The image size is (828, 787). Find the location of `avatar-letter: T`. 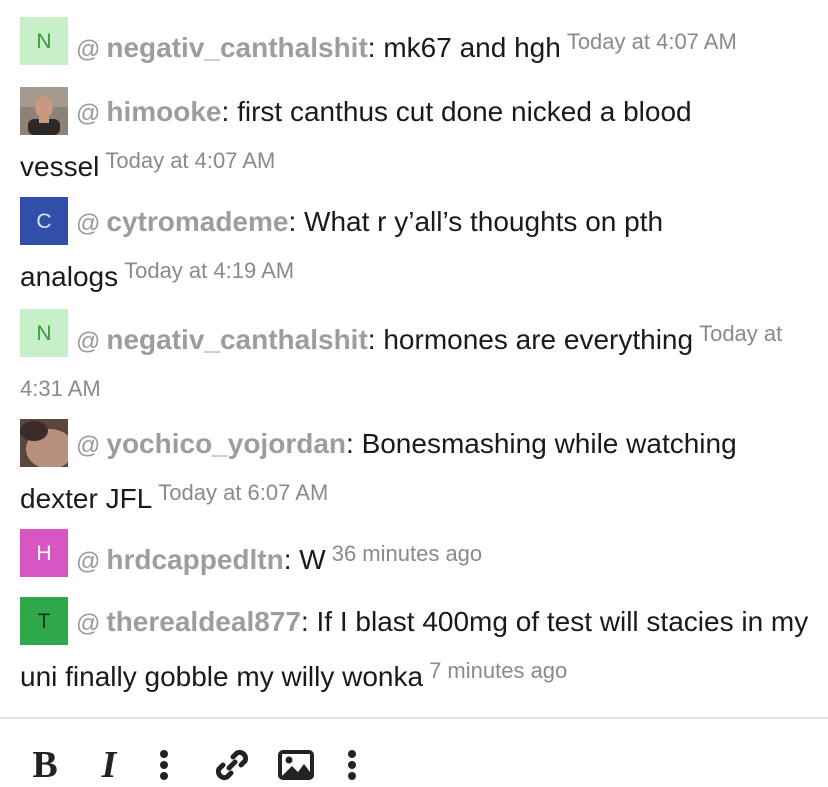

avatar-letter: T is located at coordinates (44, 621).